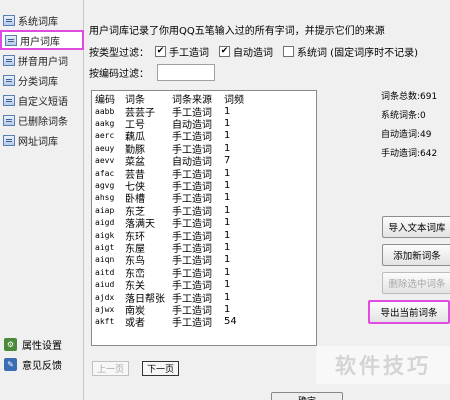 This screenshot has height=400, width=450. I want to click on sidebar-item-label: 已删除词条, so click(43, 122).